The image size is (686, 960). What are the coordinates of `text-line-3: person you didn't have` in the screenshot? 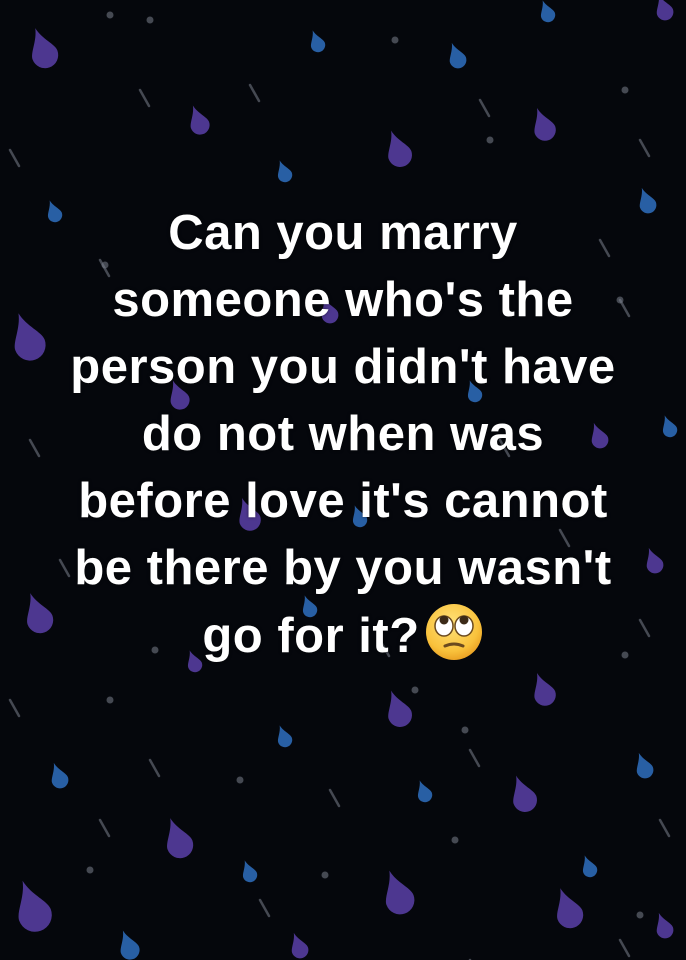 It's located at (343, 367).